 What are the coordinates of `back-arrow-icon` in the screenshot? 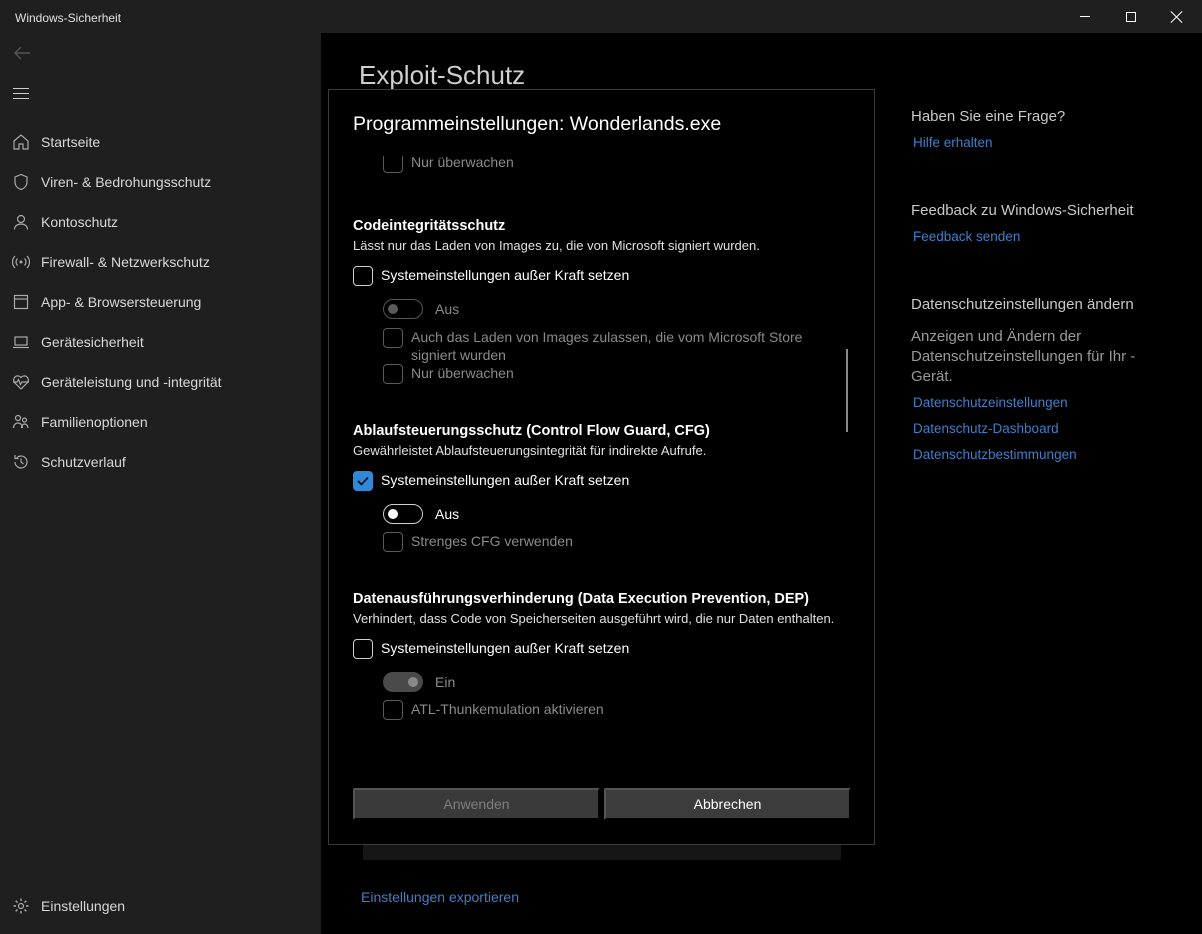 It's located at (22, 53).